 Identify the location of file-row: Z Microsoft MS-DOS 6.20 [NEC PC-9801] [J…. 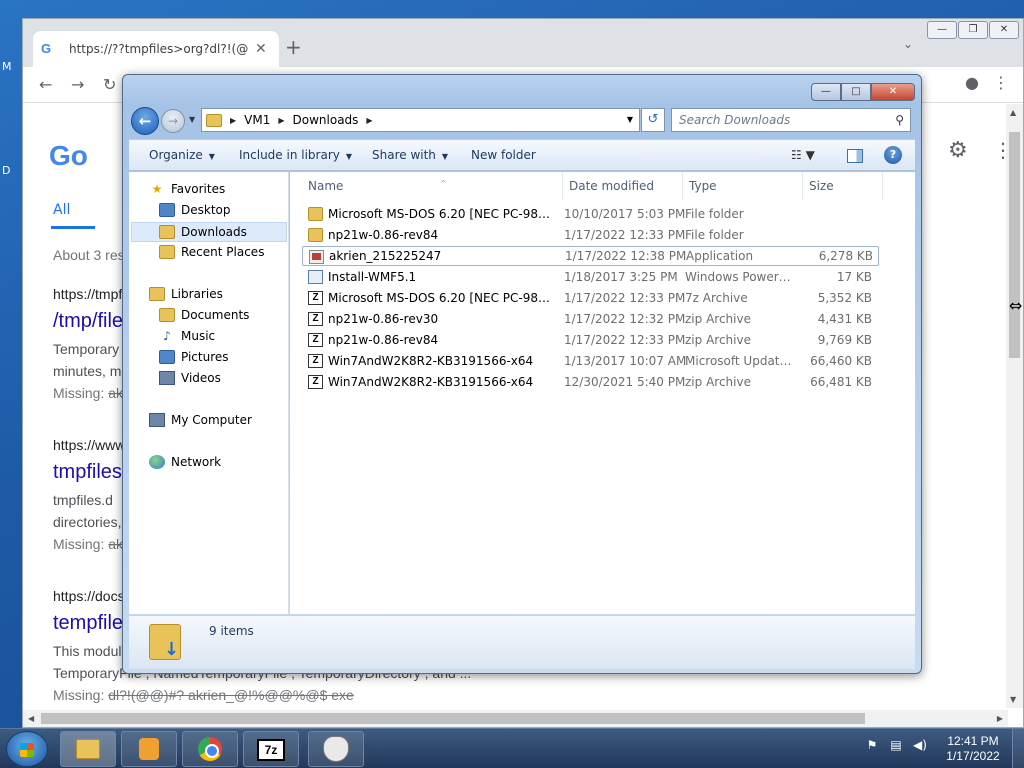
(590, 298).